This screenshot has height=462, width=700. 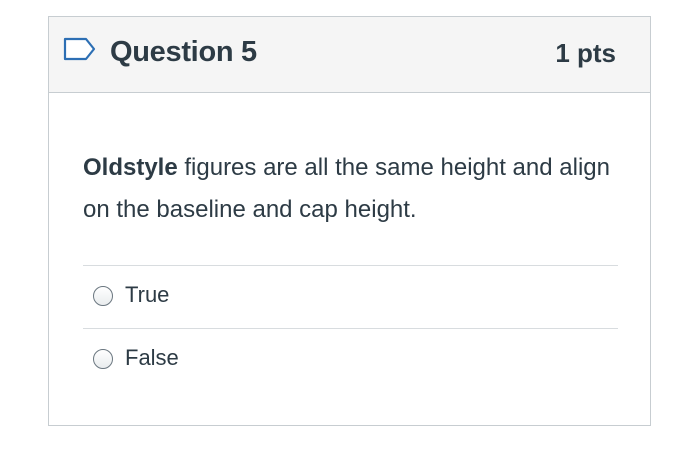 I want to click on flag-question-icon, so click(x=80, y=49).